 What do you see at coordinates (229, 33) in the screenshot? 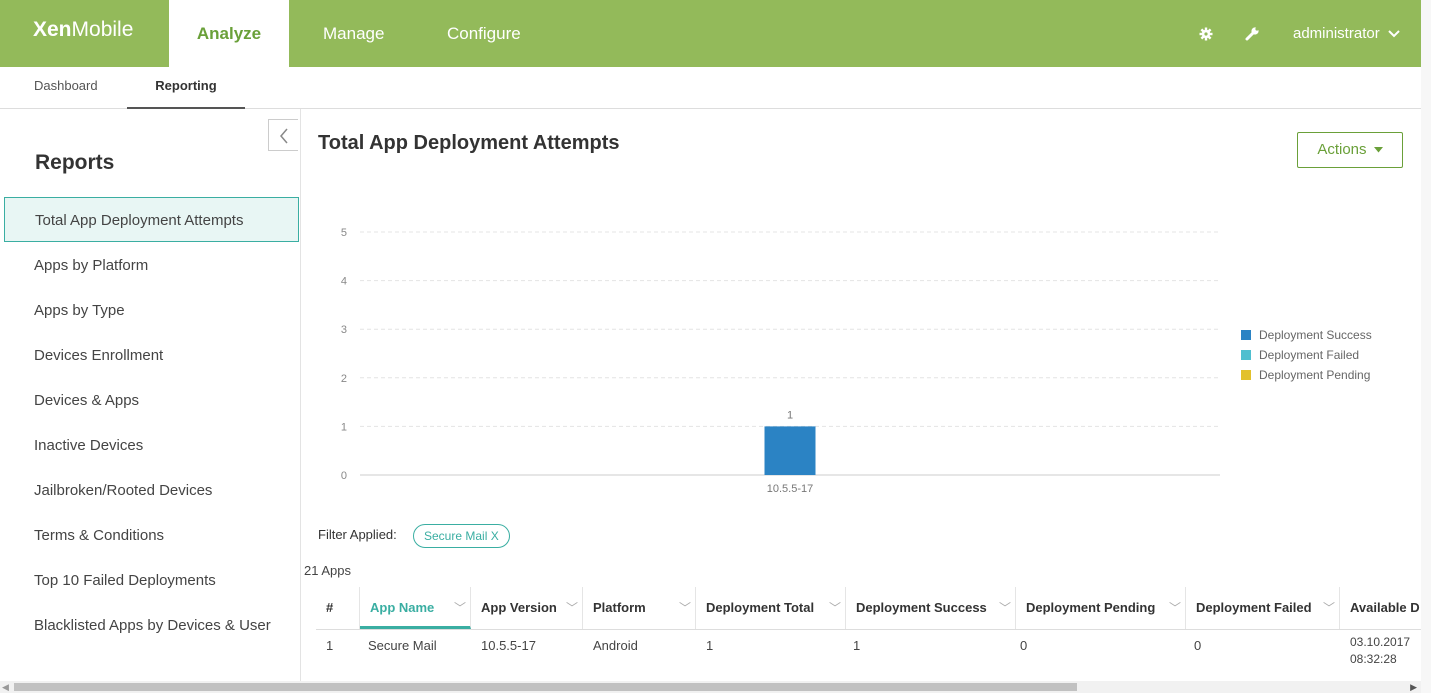
I see `tab-analyze: Analyze` at bounding box center [229, 33].